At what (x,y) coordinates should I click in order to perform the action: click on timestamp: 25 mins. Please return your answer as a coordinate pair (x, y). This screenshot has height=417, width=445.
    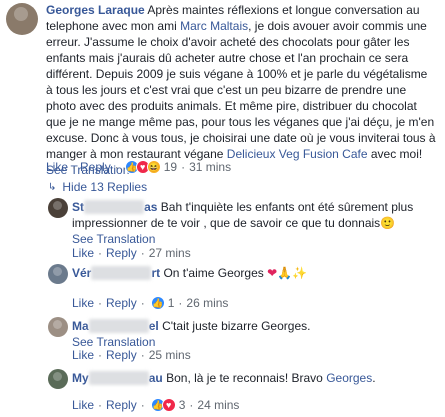
    Looking at the image, I should click on (170, 355).